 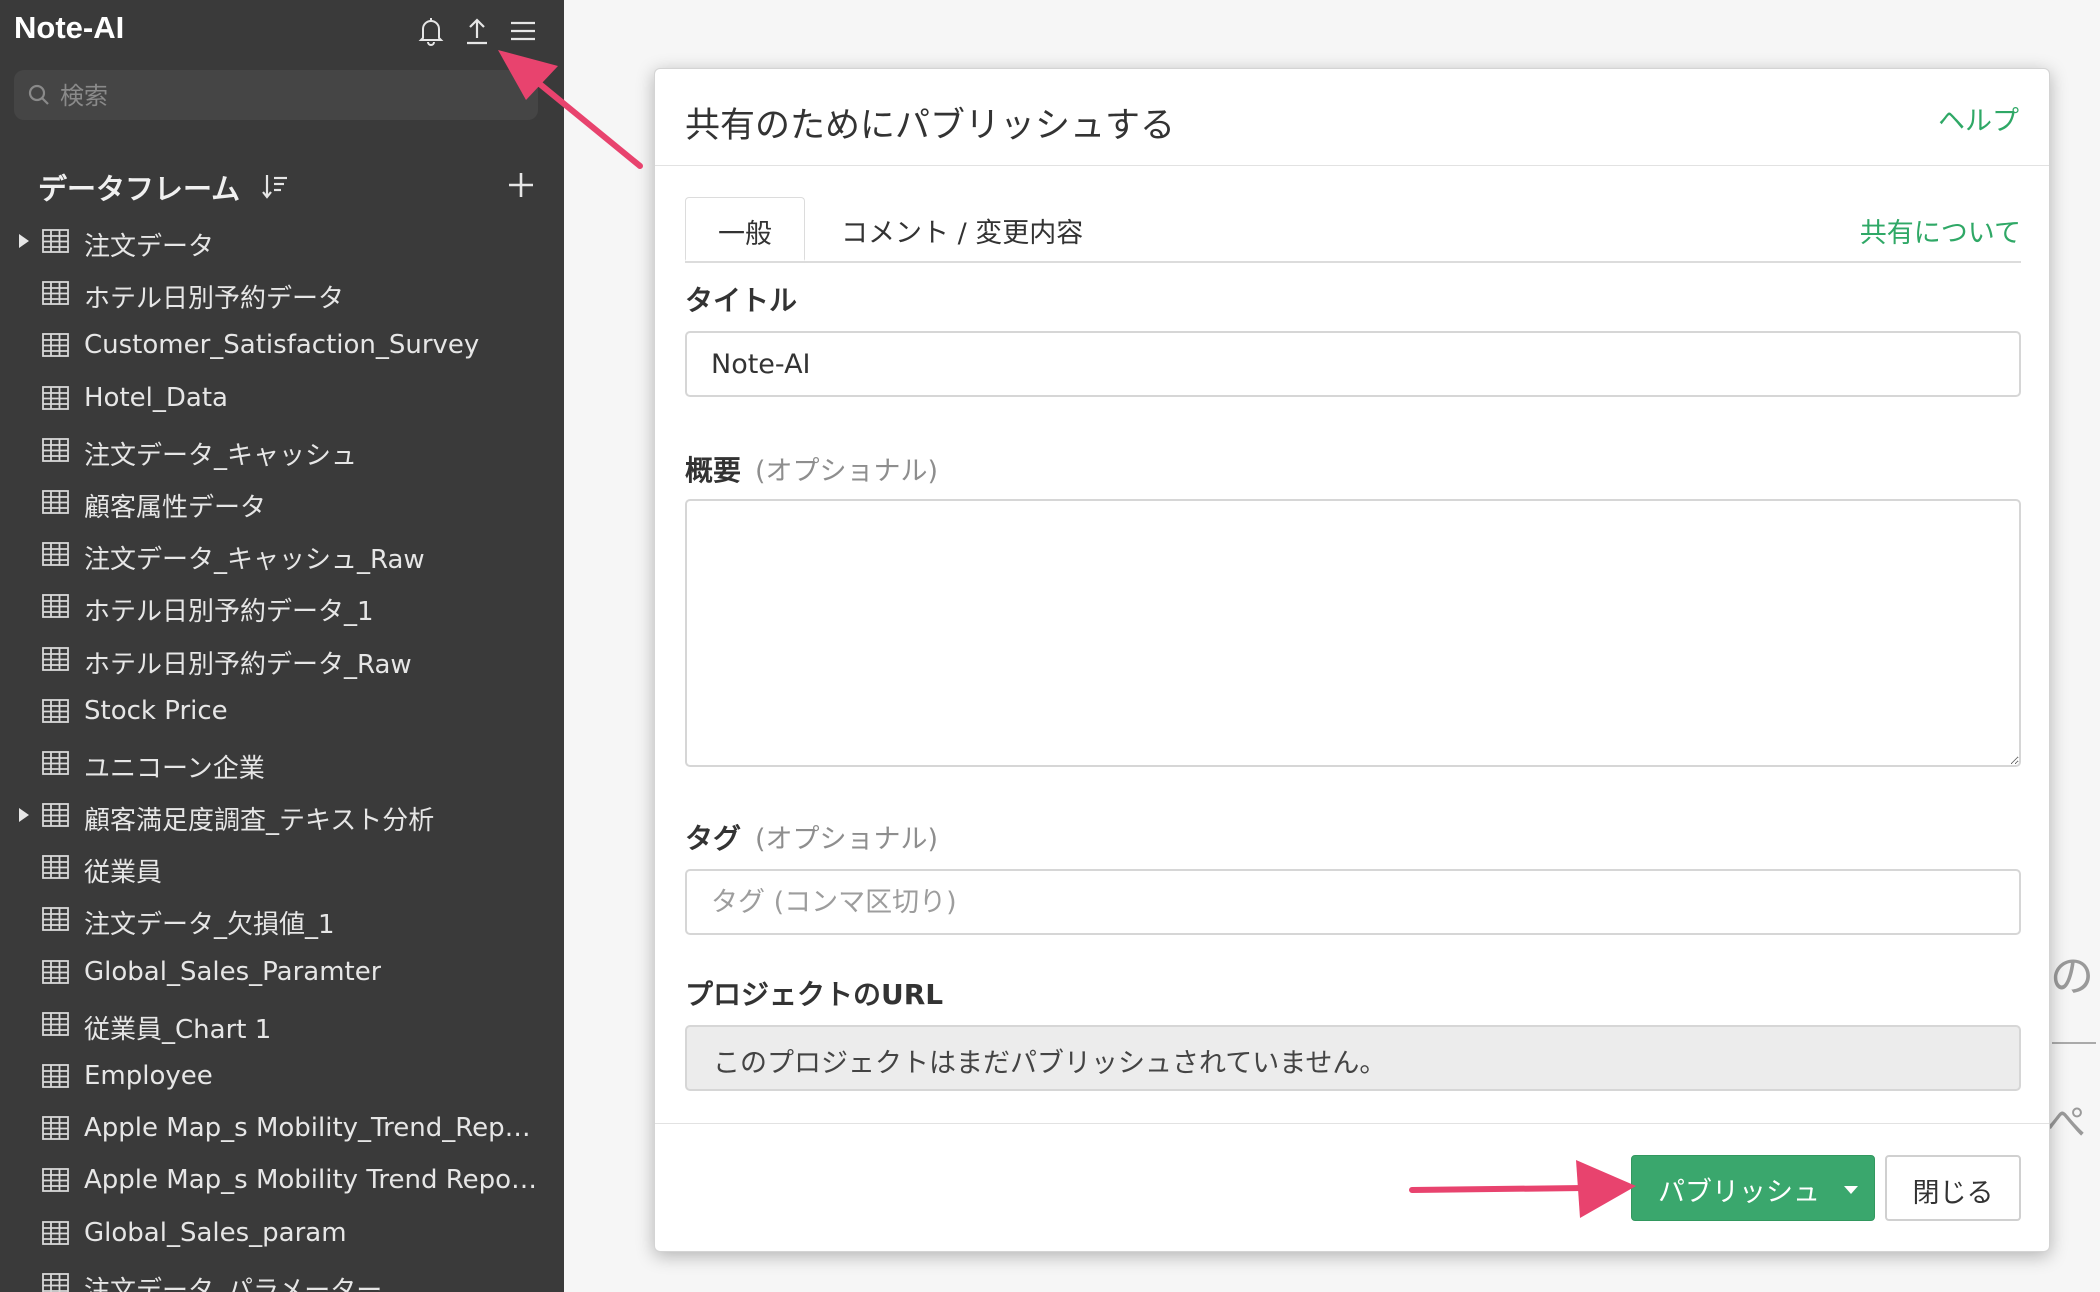 I want to click on dataframe-item: Customer_Satisfaction_Survey, so click(x=282, y=346).